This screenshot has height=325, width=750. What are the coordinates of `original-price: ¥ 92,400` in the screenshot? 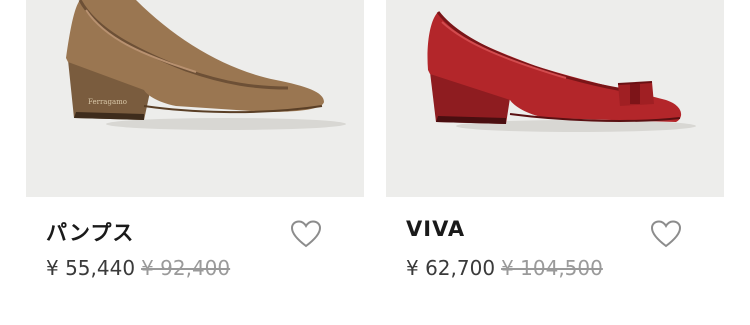 It's located at (186, 268).